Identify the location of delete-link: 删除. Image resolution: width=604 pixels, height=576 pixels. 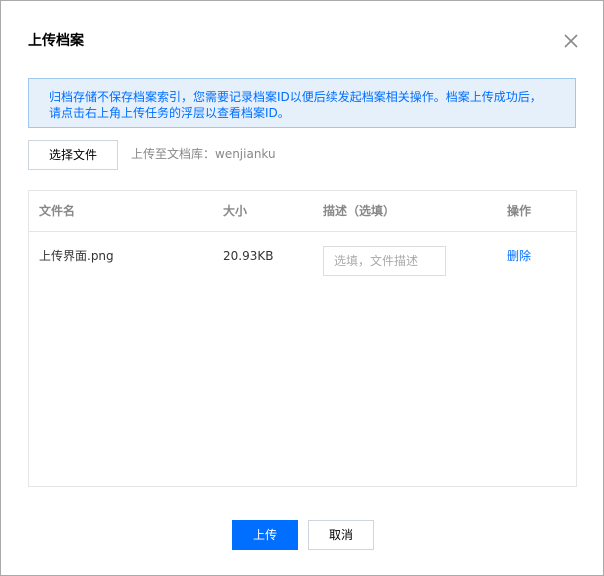
(519, 256).